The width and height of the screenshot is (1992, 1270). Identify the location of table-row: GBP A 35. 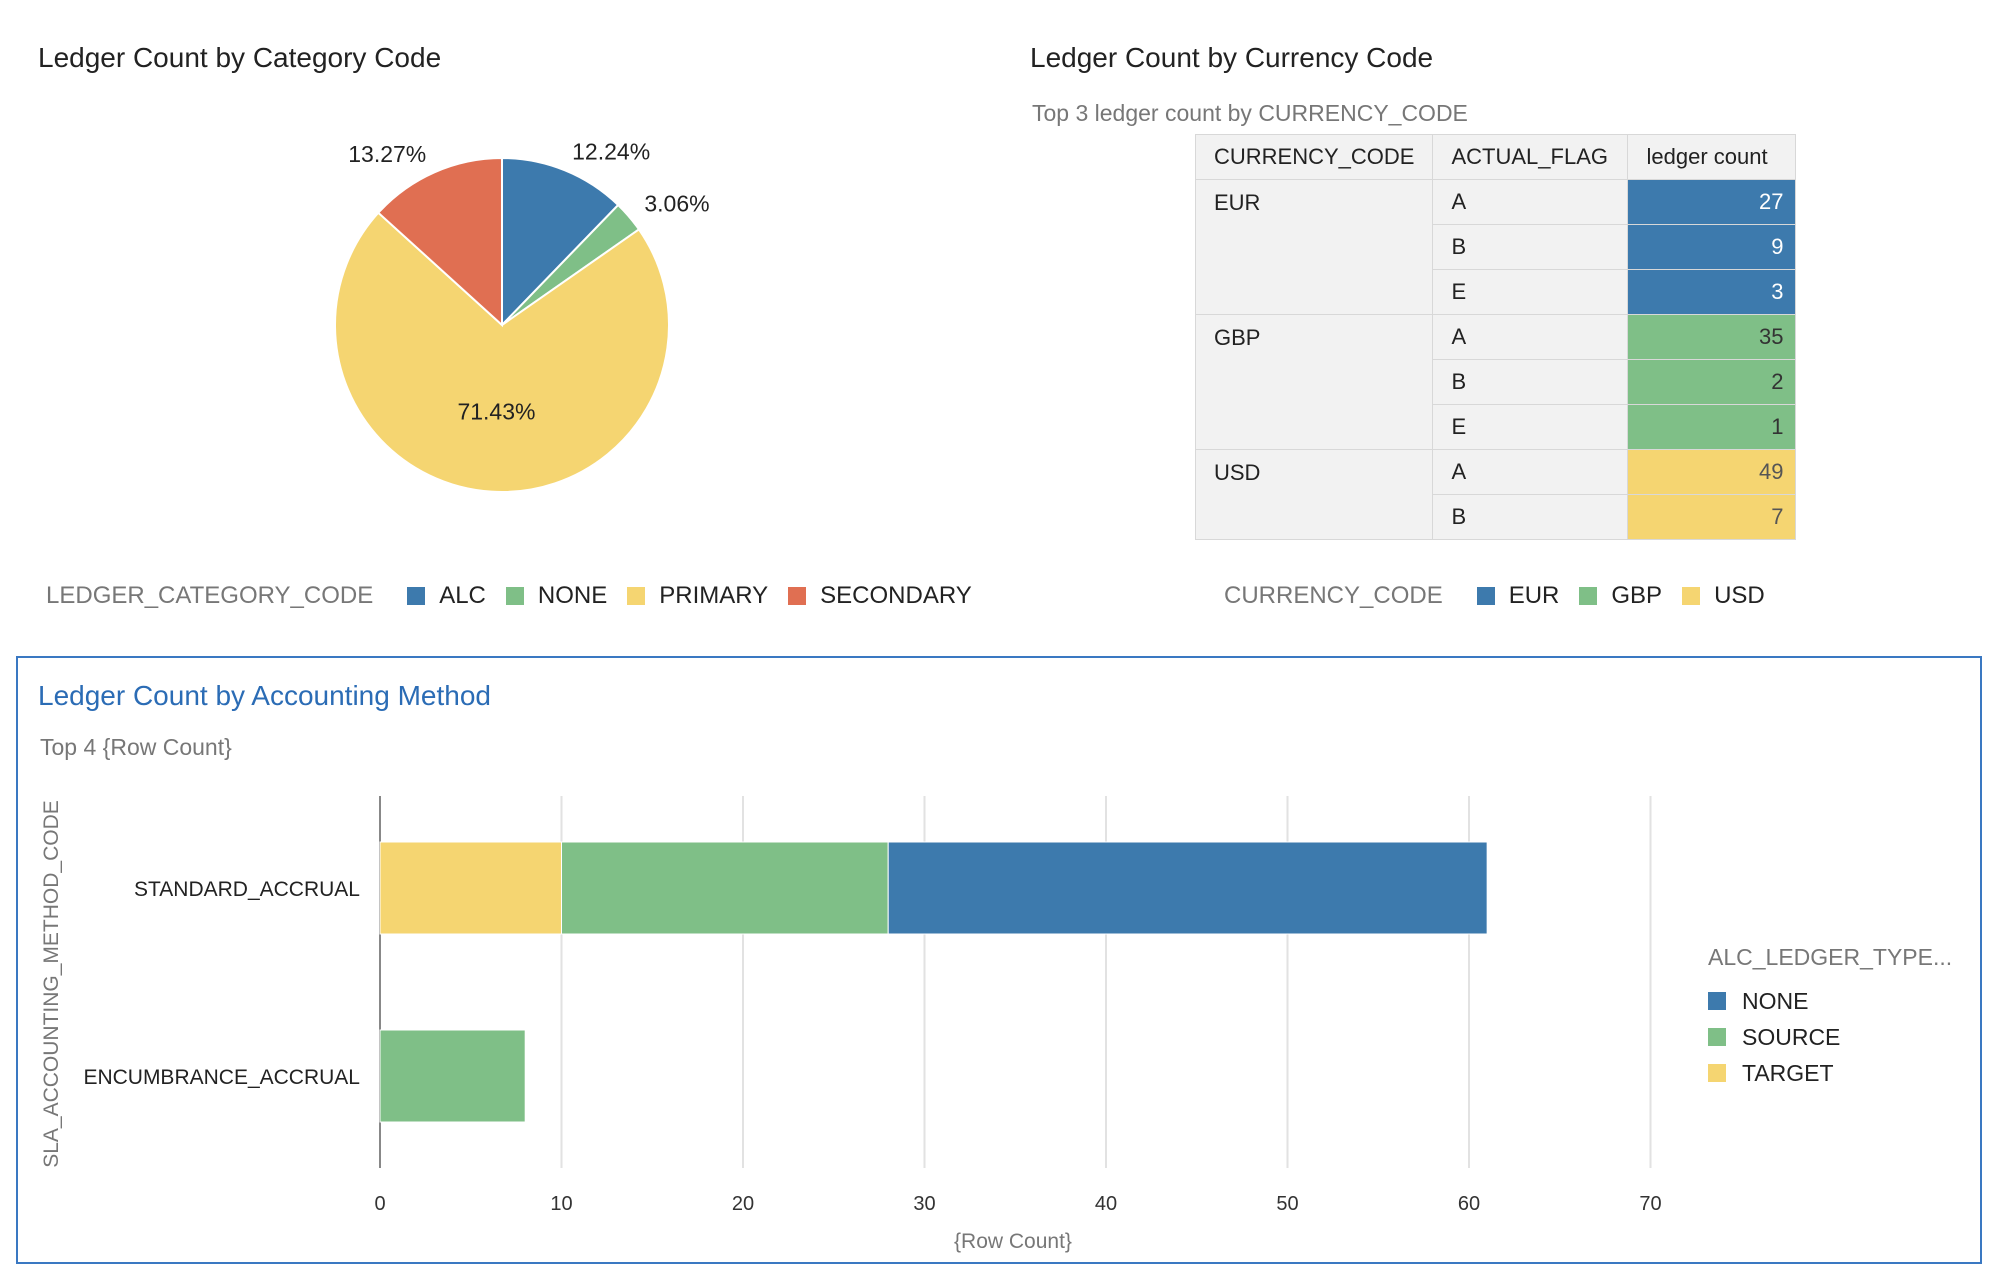
(1495, 382).